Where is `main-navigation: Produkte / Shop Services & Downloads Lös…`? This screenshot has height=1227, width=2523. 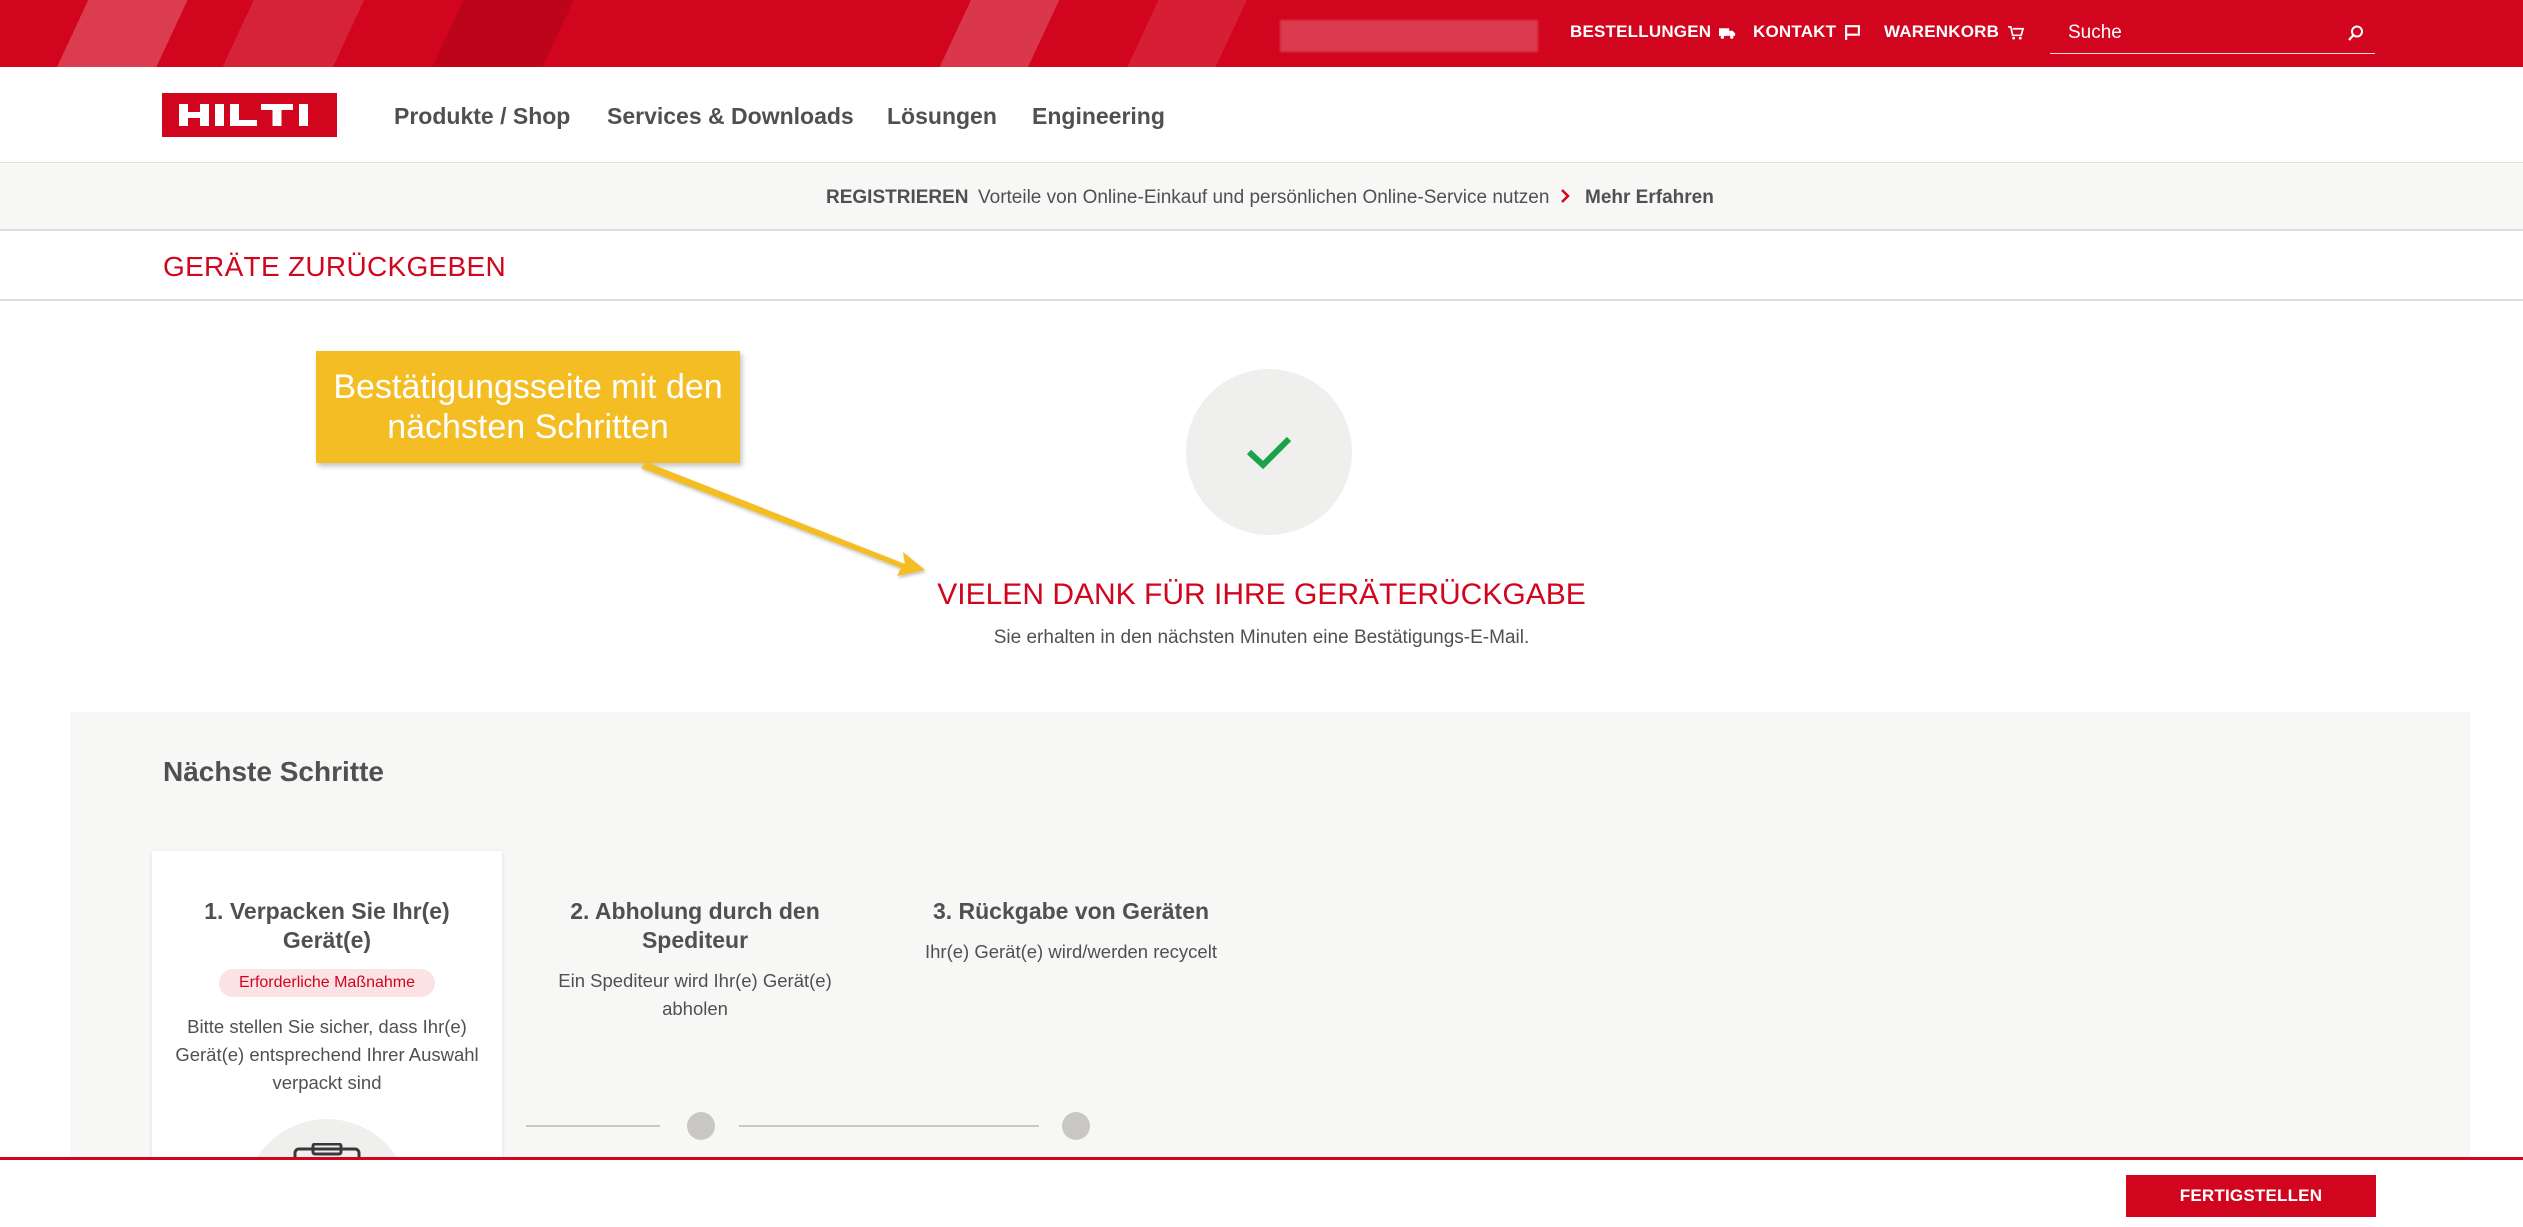
main-navigation: Produkte / Shop Services & Downloads Lös… is located at coordinates (1261, 115).